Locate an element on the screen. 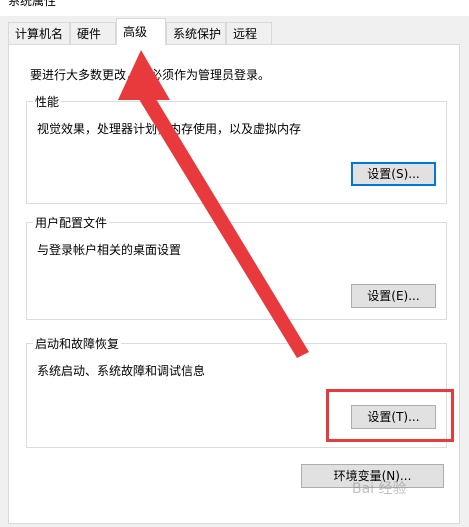 This screenshot has height=527, width=469. tab-system-protection: 系统保护 is located at coordinates (196, 33).